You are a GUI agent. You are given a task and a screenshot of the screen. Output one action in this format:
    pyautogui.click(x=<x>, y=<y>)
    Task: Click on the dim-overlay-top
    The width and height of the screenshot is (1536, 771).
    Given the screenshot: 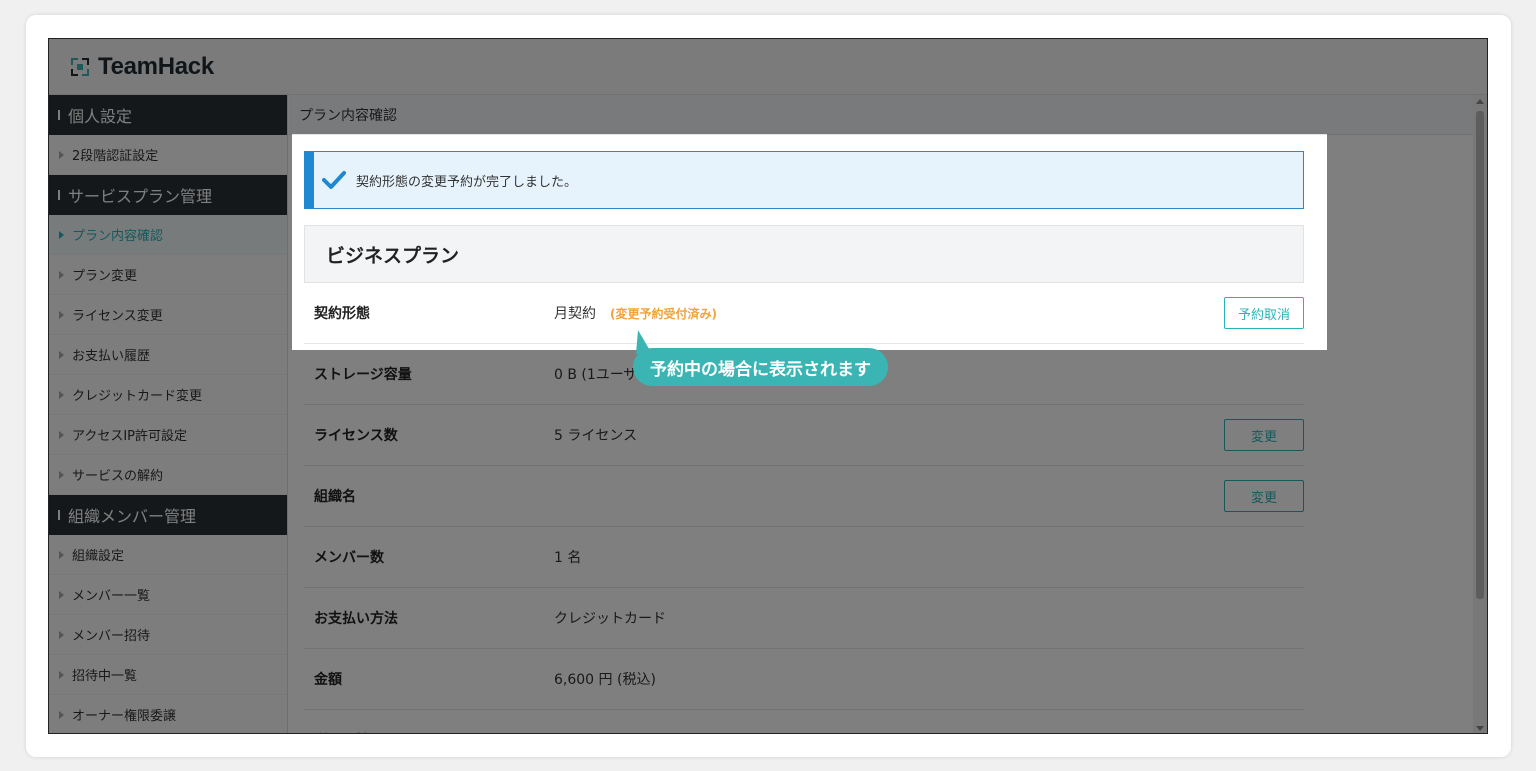 What is the action you would take?
    pyautogui.click(x=768, y=86)
    